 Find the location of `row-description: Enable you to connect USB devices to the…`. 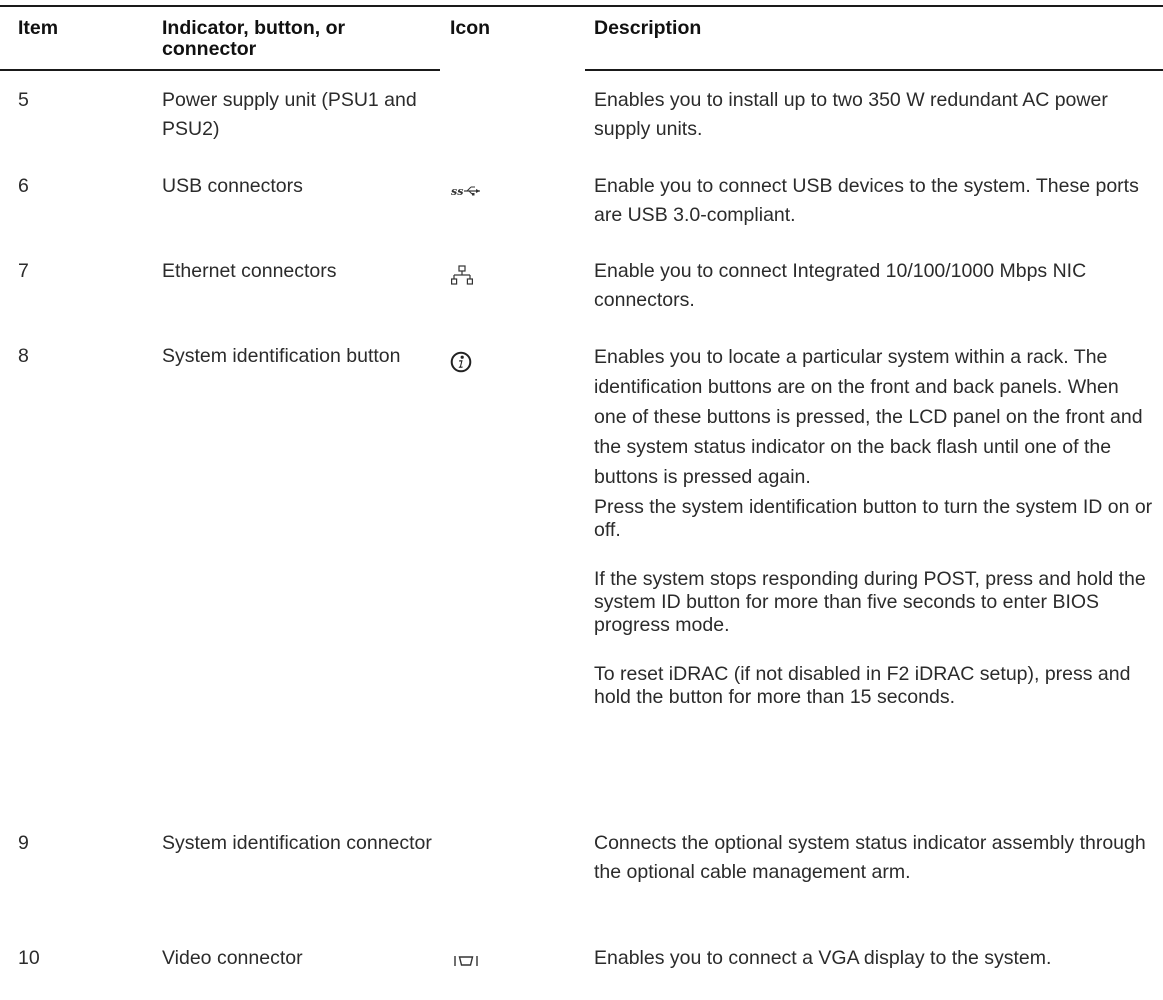

row-description: Enable you to connect USB devices to the… is located at coordinates (874, 201).